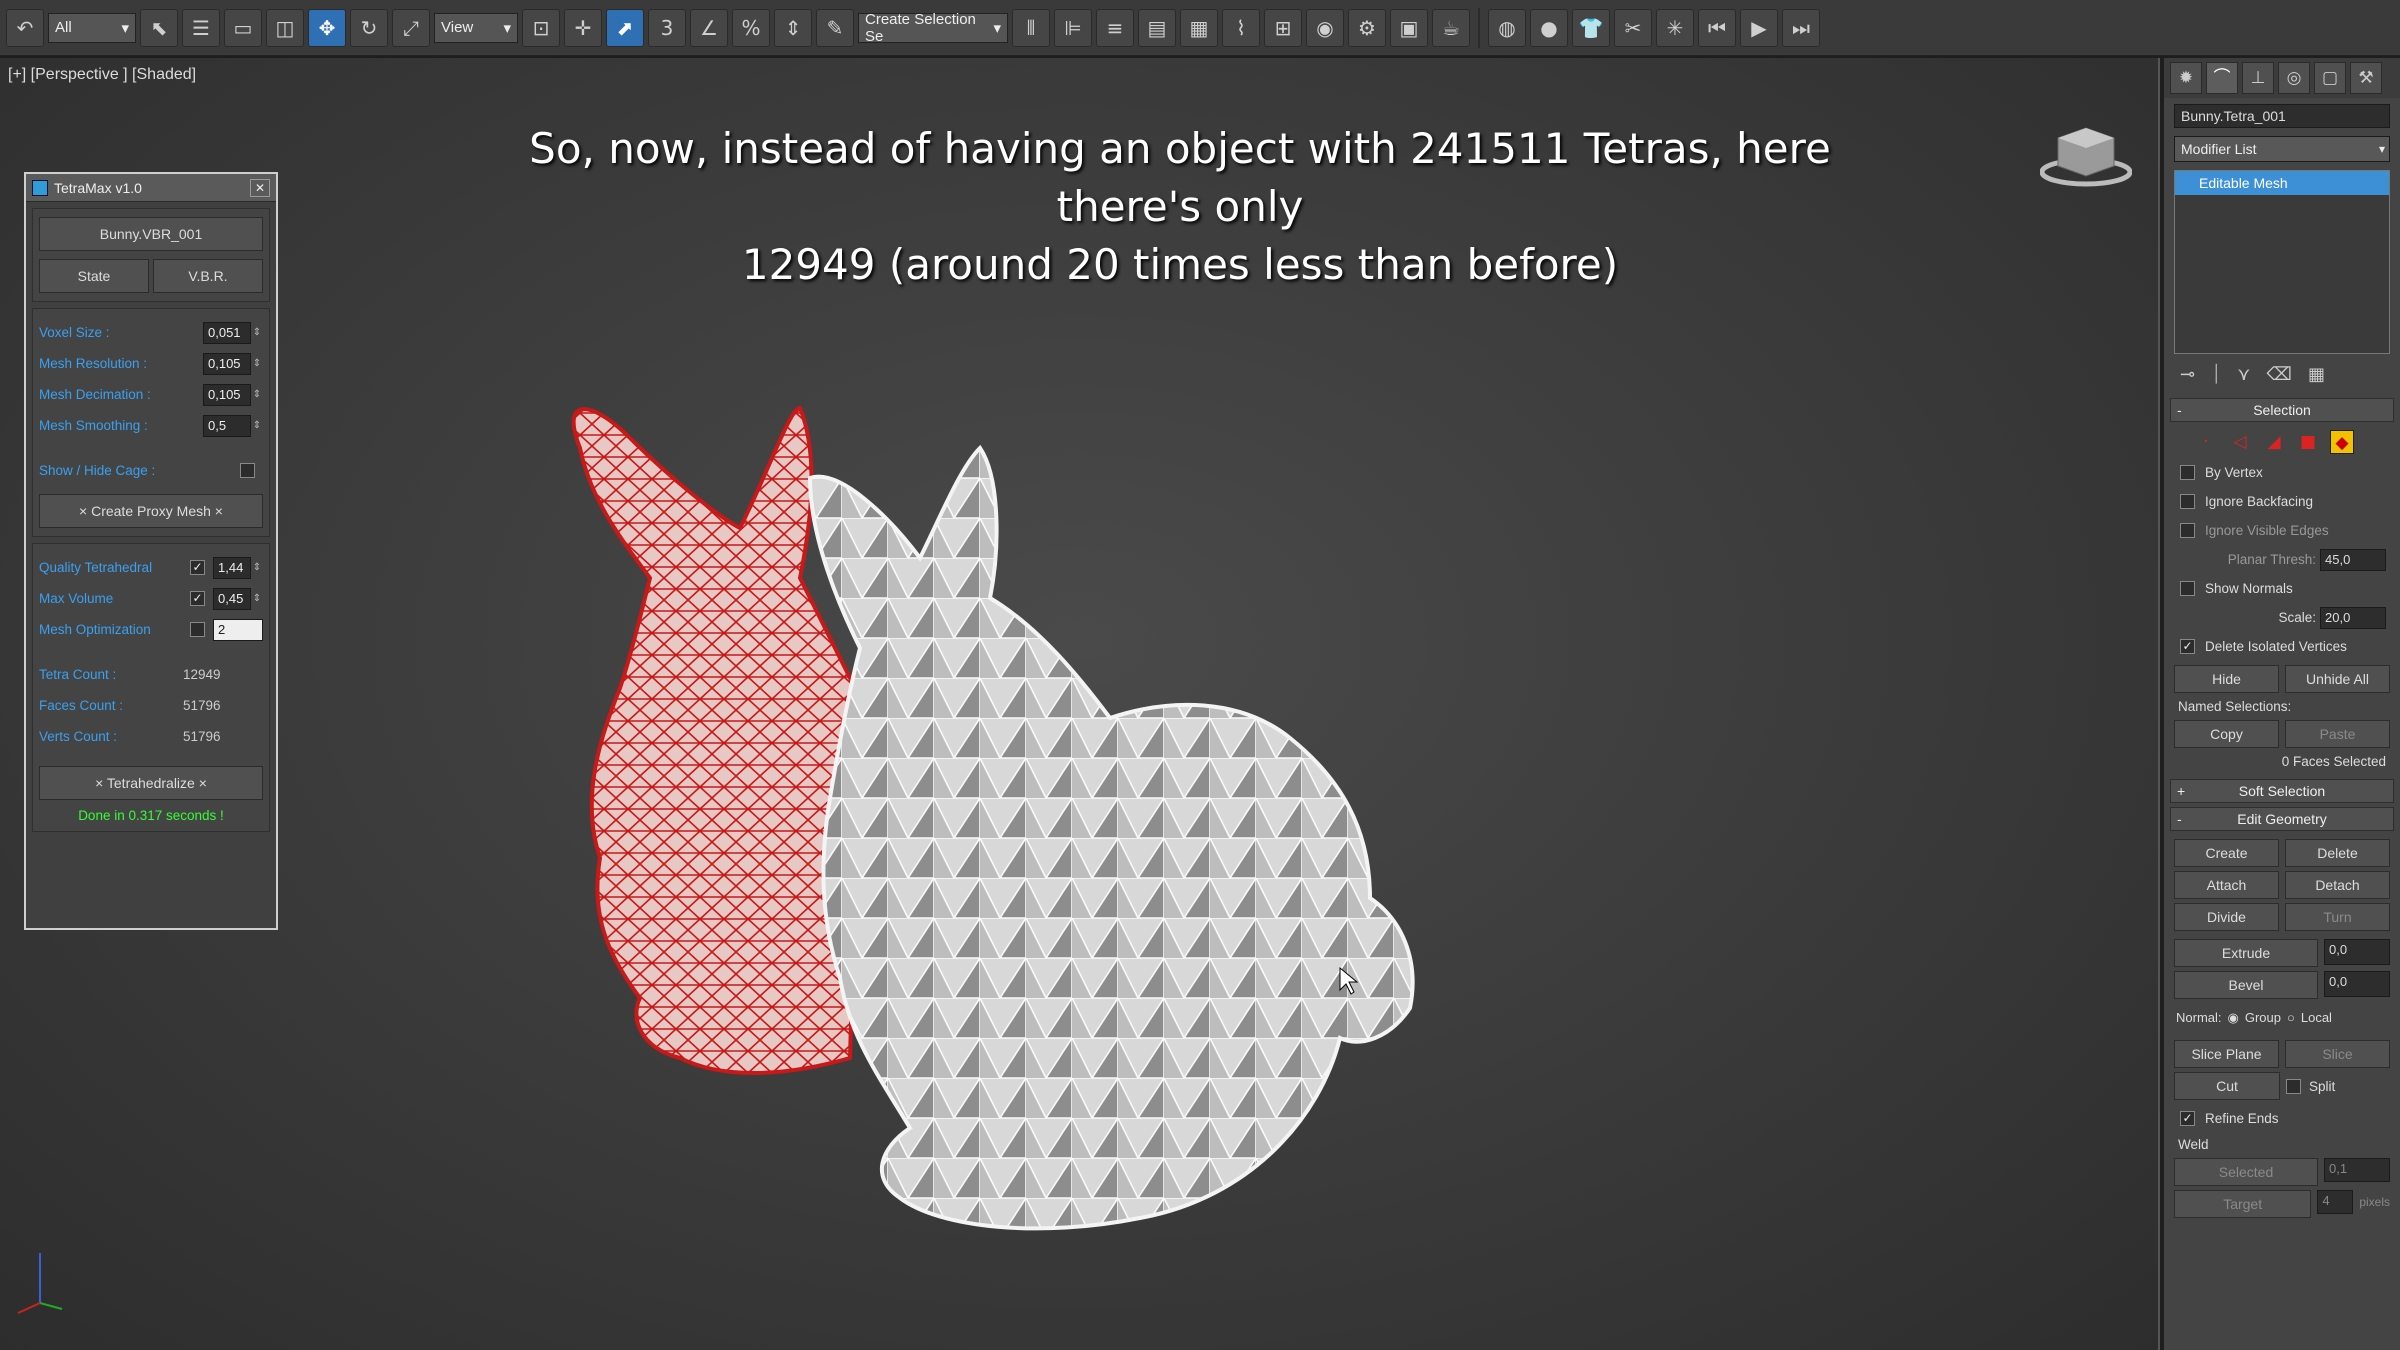 The width and height of the screenshot is (2400, 1350). I want to click on ignore-backfacing-checkbox, so click(2187, 501).